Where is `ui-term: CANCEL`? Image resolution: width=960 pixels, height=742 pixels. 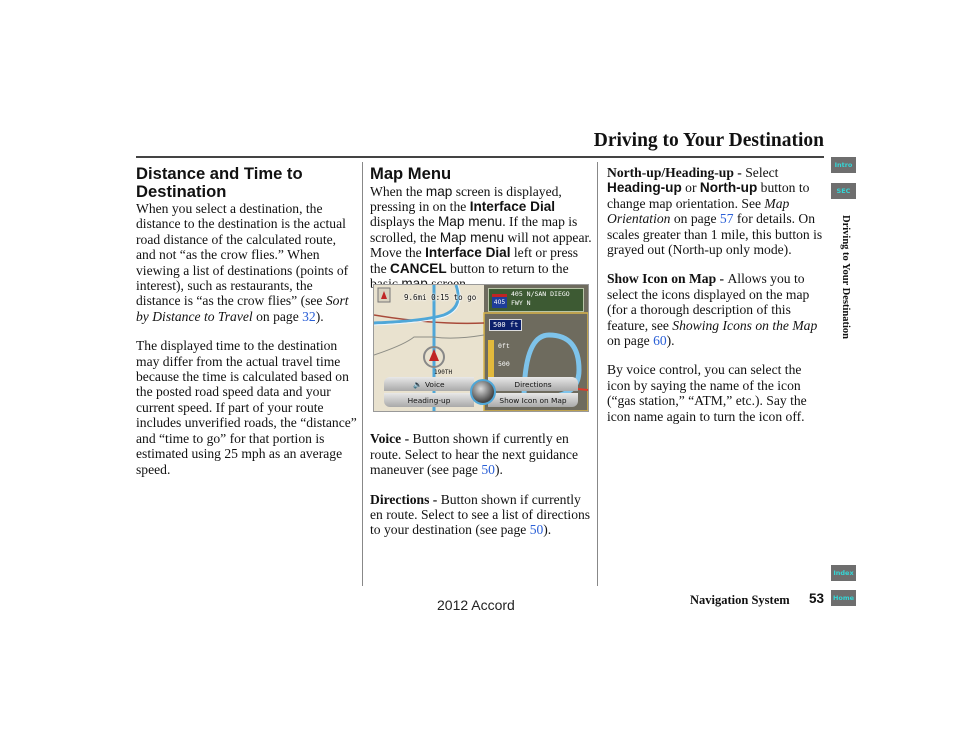 ui-term: CANCEL is located at coordinates (418, 268).